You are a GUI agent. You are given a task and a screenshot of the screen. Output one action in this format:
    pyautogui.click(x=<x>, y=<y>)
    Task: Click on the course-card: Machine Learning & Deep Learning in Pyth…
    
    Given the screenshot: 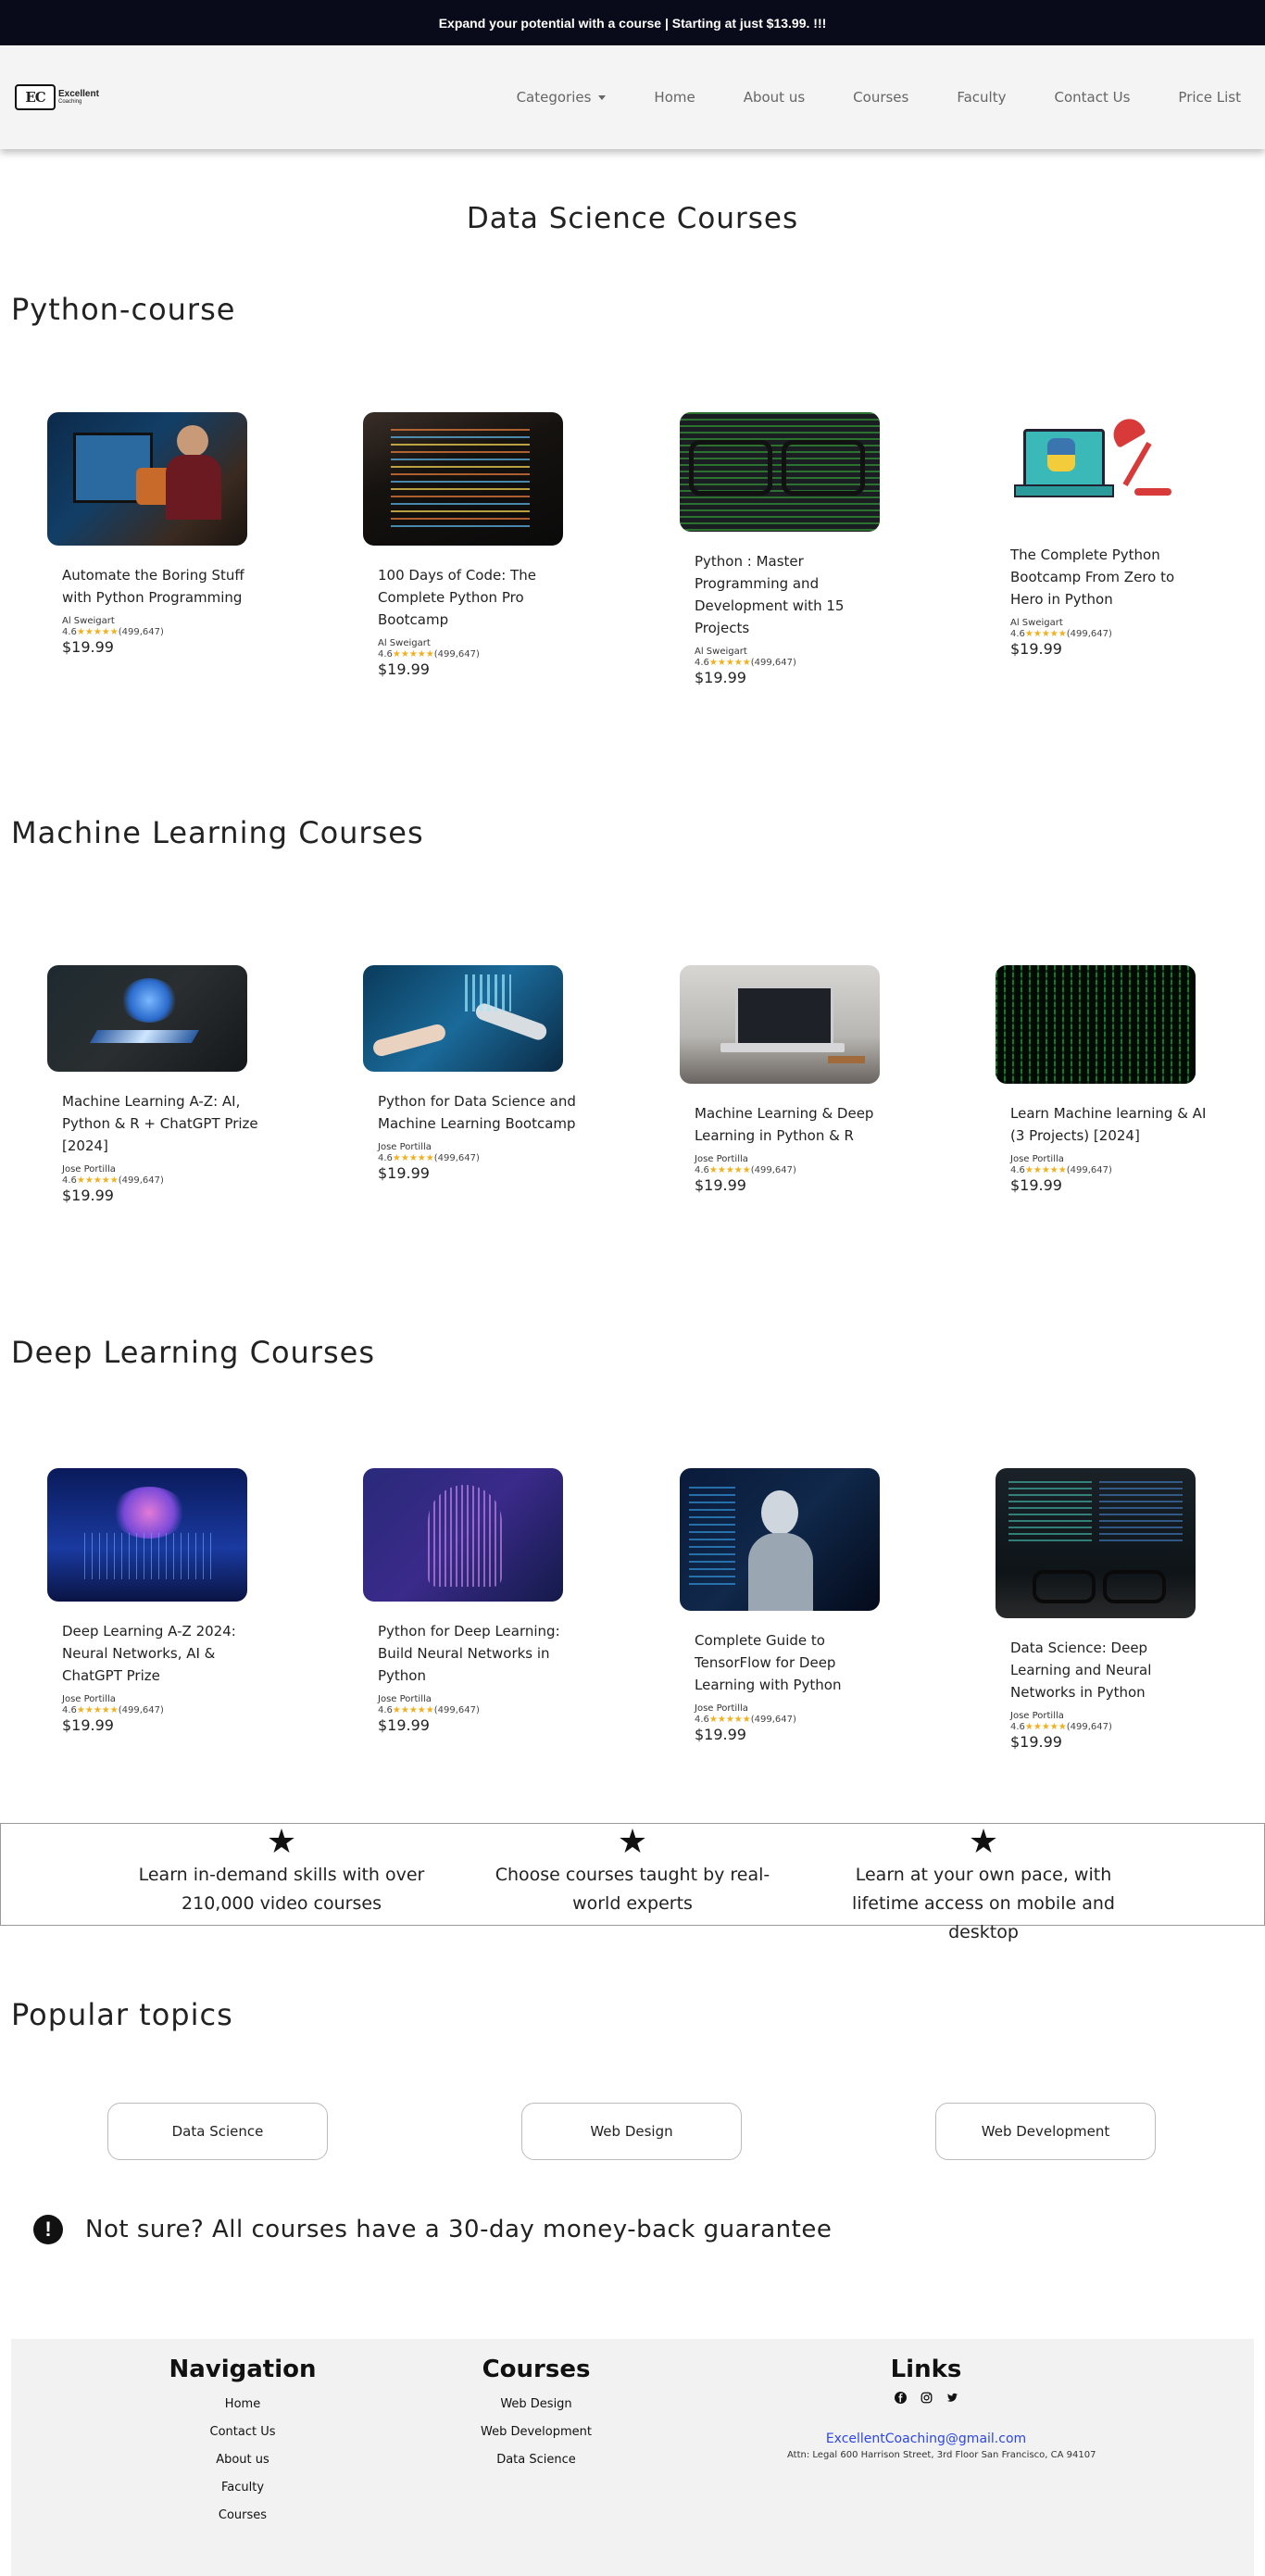 What is the action you would take?
    pyautogui.click(x=780, y=1079)
    